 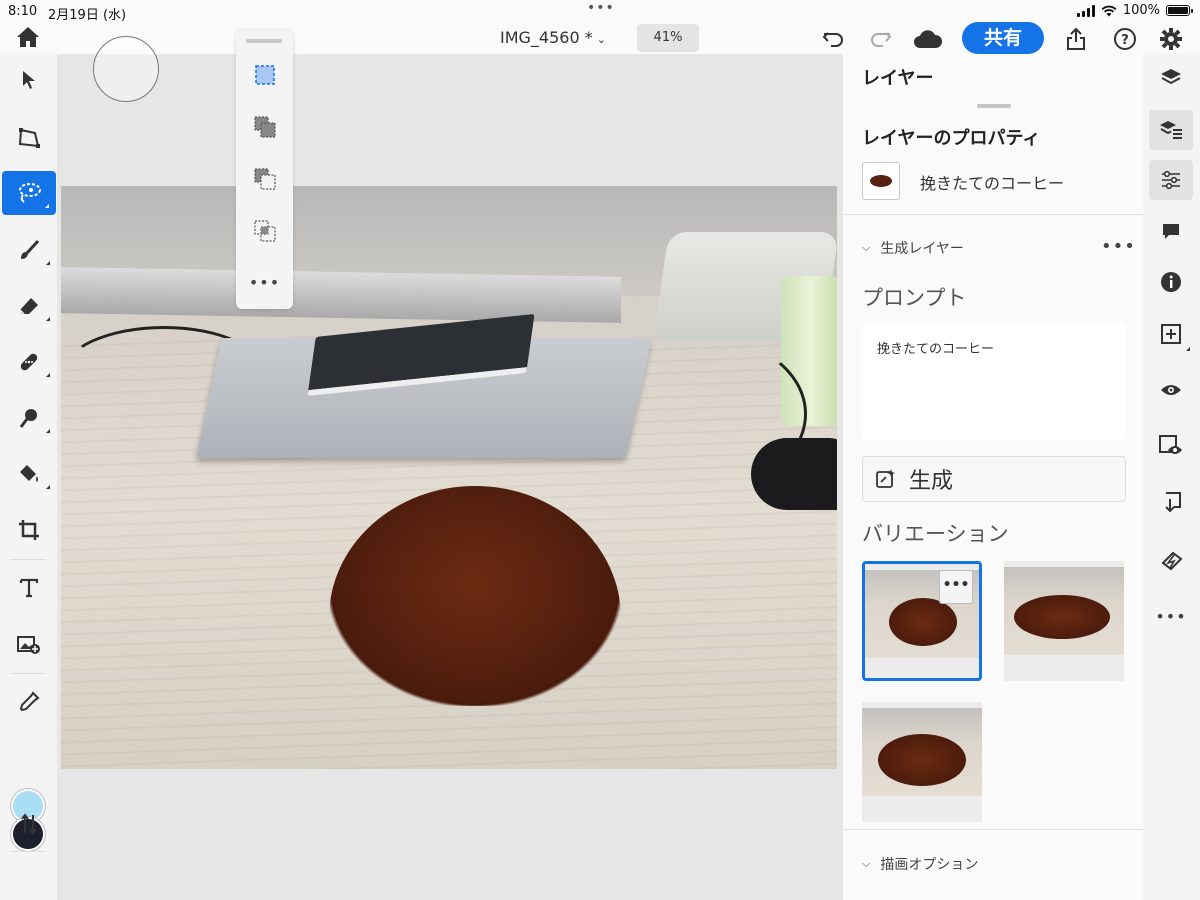 I want to click on clear-button, so click(x=1171, y=560).